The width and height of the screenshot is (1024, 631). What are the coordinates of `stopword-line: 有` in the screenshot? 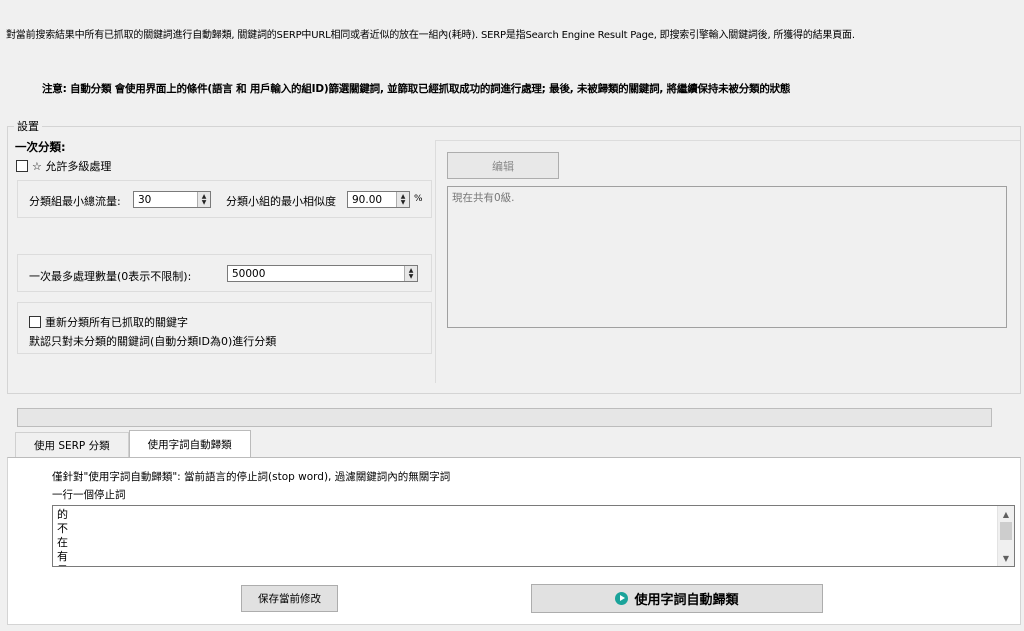 It's located at (62, 556).